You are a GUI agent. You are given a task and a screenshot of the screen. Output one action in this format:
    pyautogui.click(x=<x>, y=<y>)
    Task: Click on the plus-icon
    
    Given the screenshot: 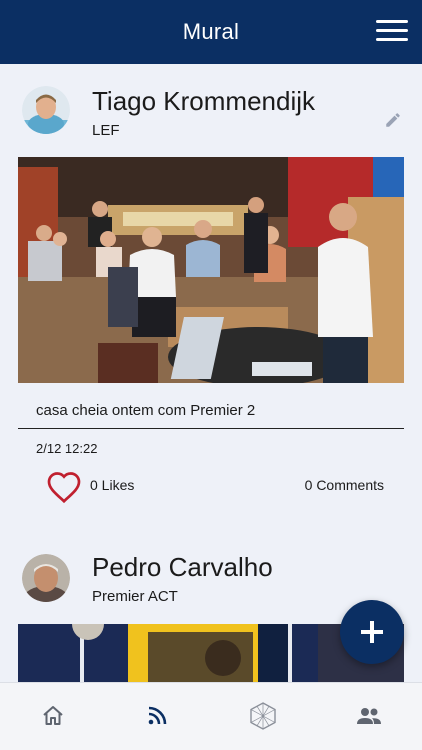 What is the action you would take?
    pyautogui.click(x=372, y=632)
    